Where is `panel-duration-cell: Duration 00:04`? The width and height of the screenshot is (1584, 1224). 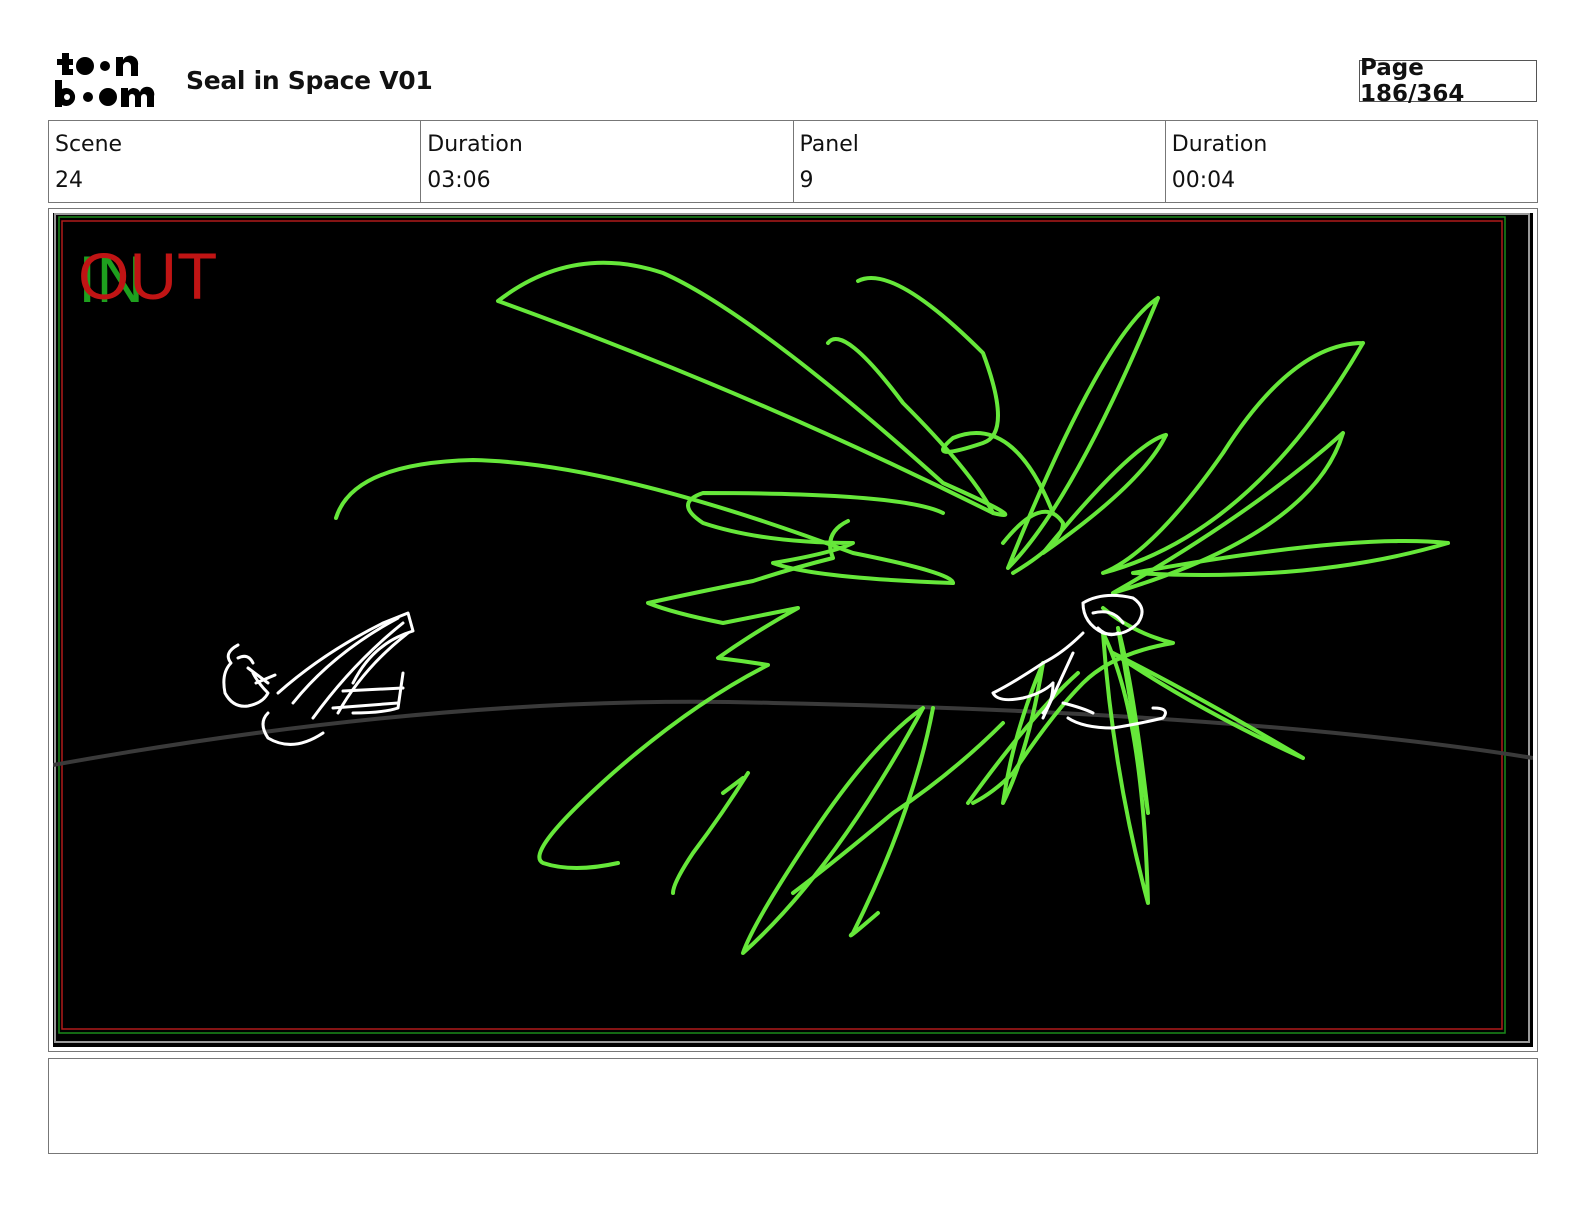
panel-duration-cell: Duration 00:04 is located at coordinates (1351, 161).